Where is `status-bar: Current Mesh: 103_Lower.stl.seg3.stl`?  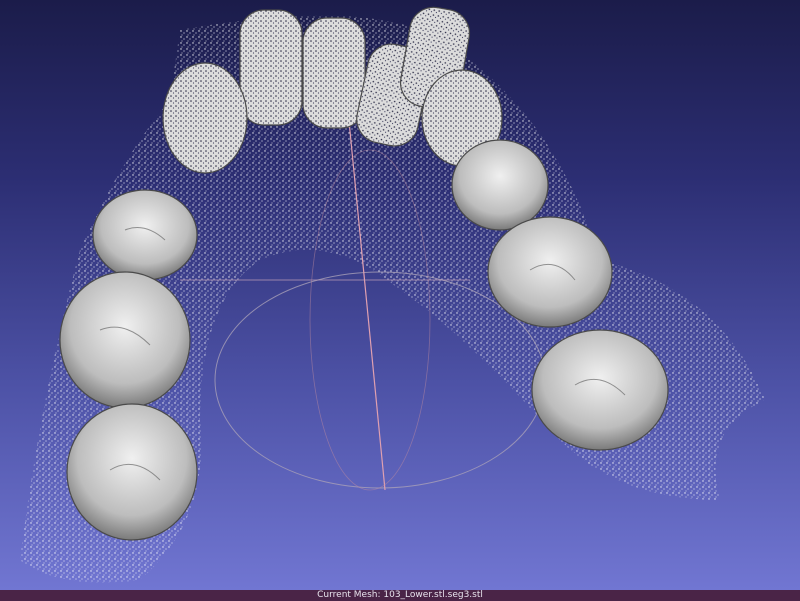
status-bar: Current Mesh: 103_Lower.stl.seg3.stl is located at coordinates (400, 595).